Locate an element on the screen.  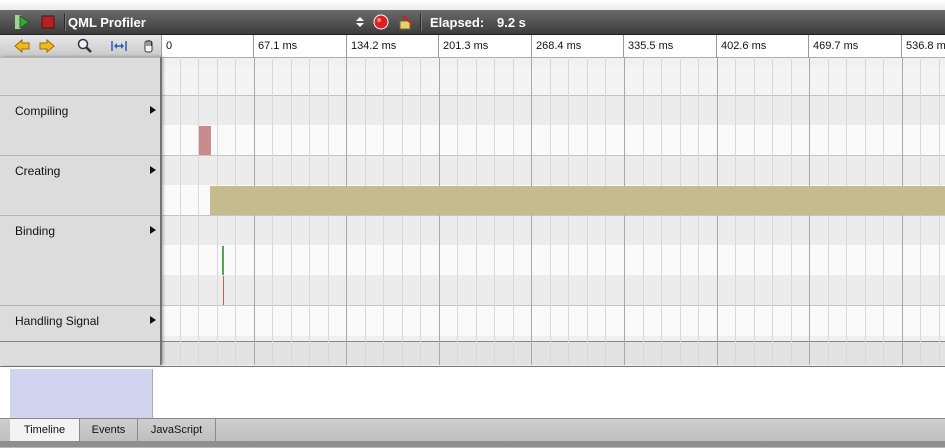
ruler-tick: 536.8 ms is located at coordinates (923, 46).